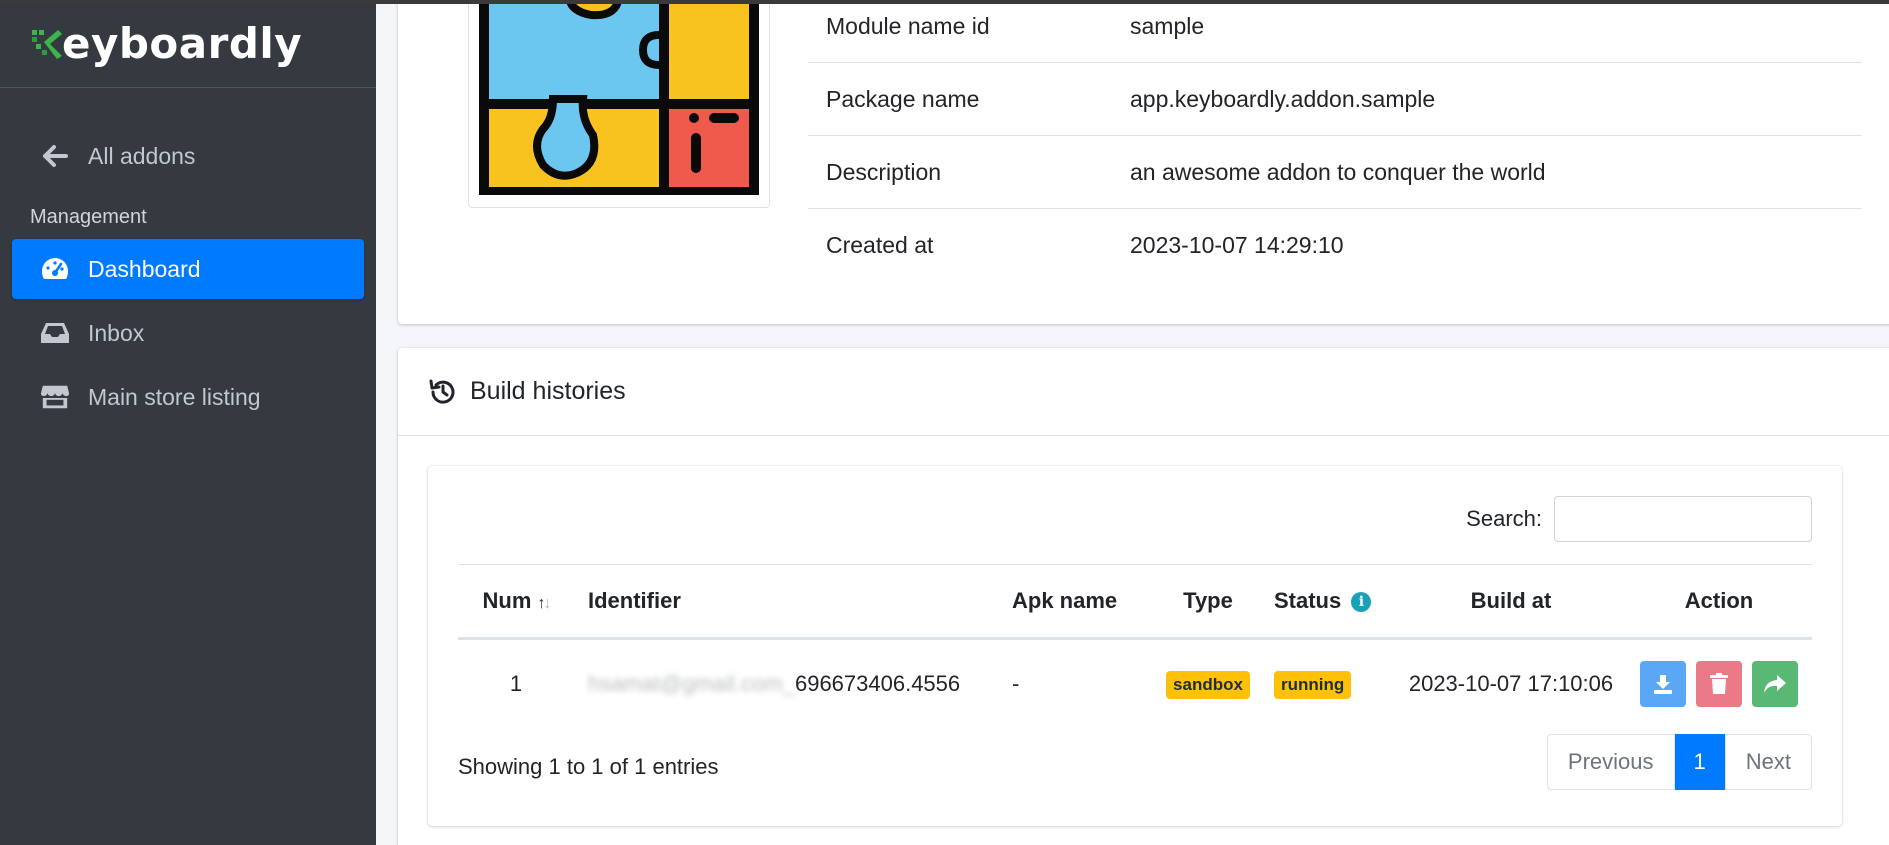 The image size is (1889, 845). I want to click on sidebar-item-label: Dashboard, so click(144, 268).